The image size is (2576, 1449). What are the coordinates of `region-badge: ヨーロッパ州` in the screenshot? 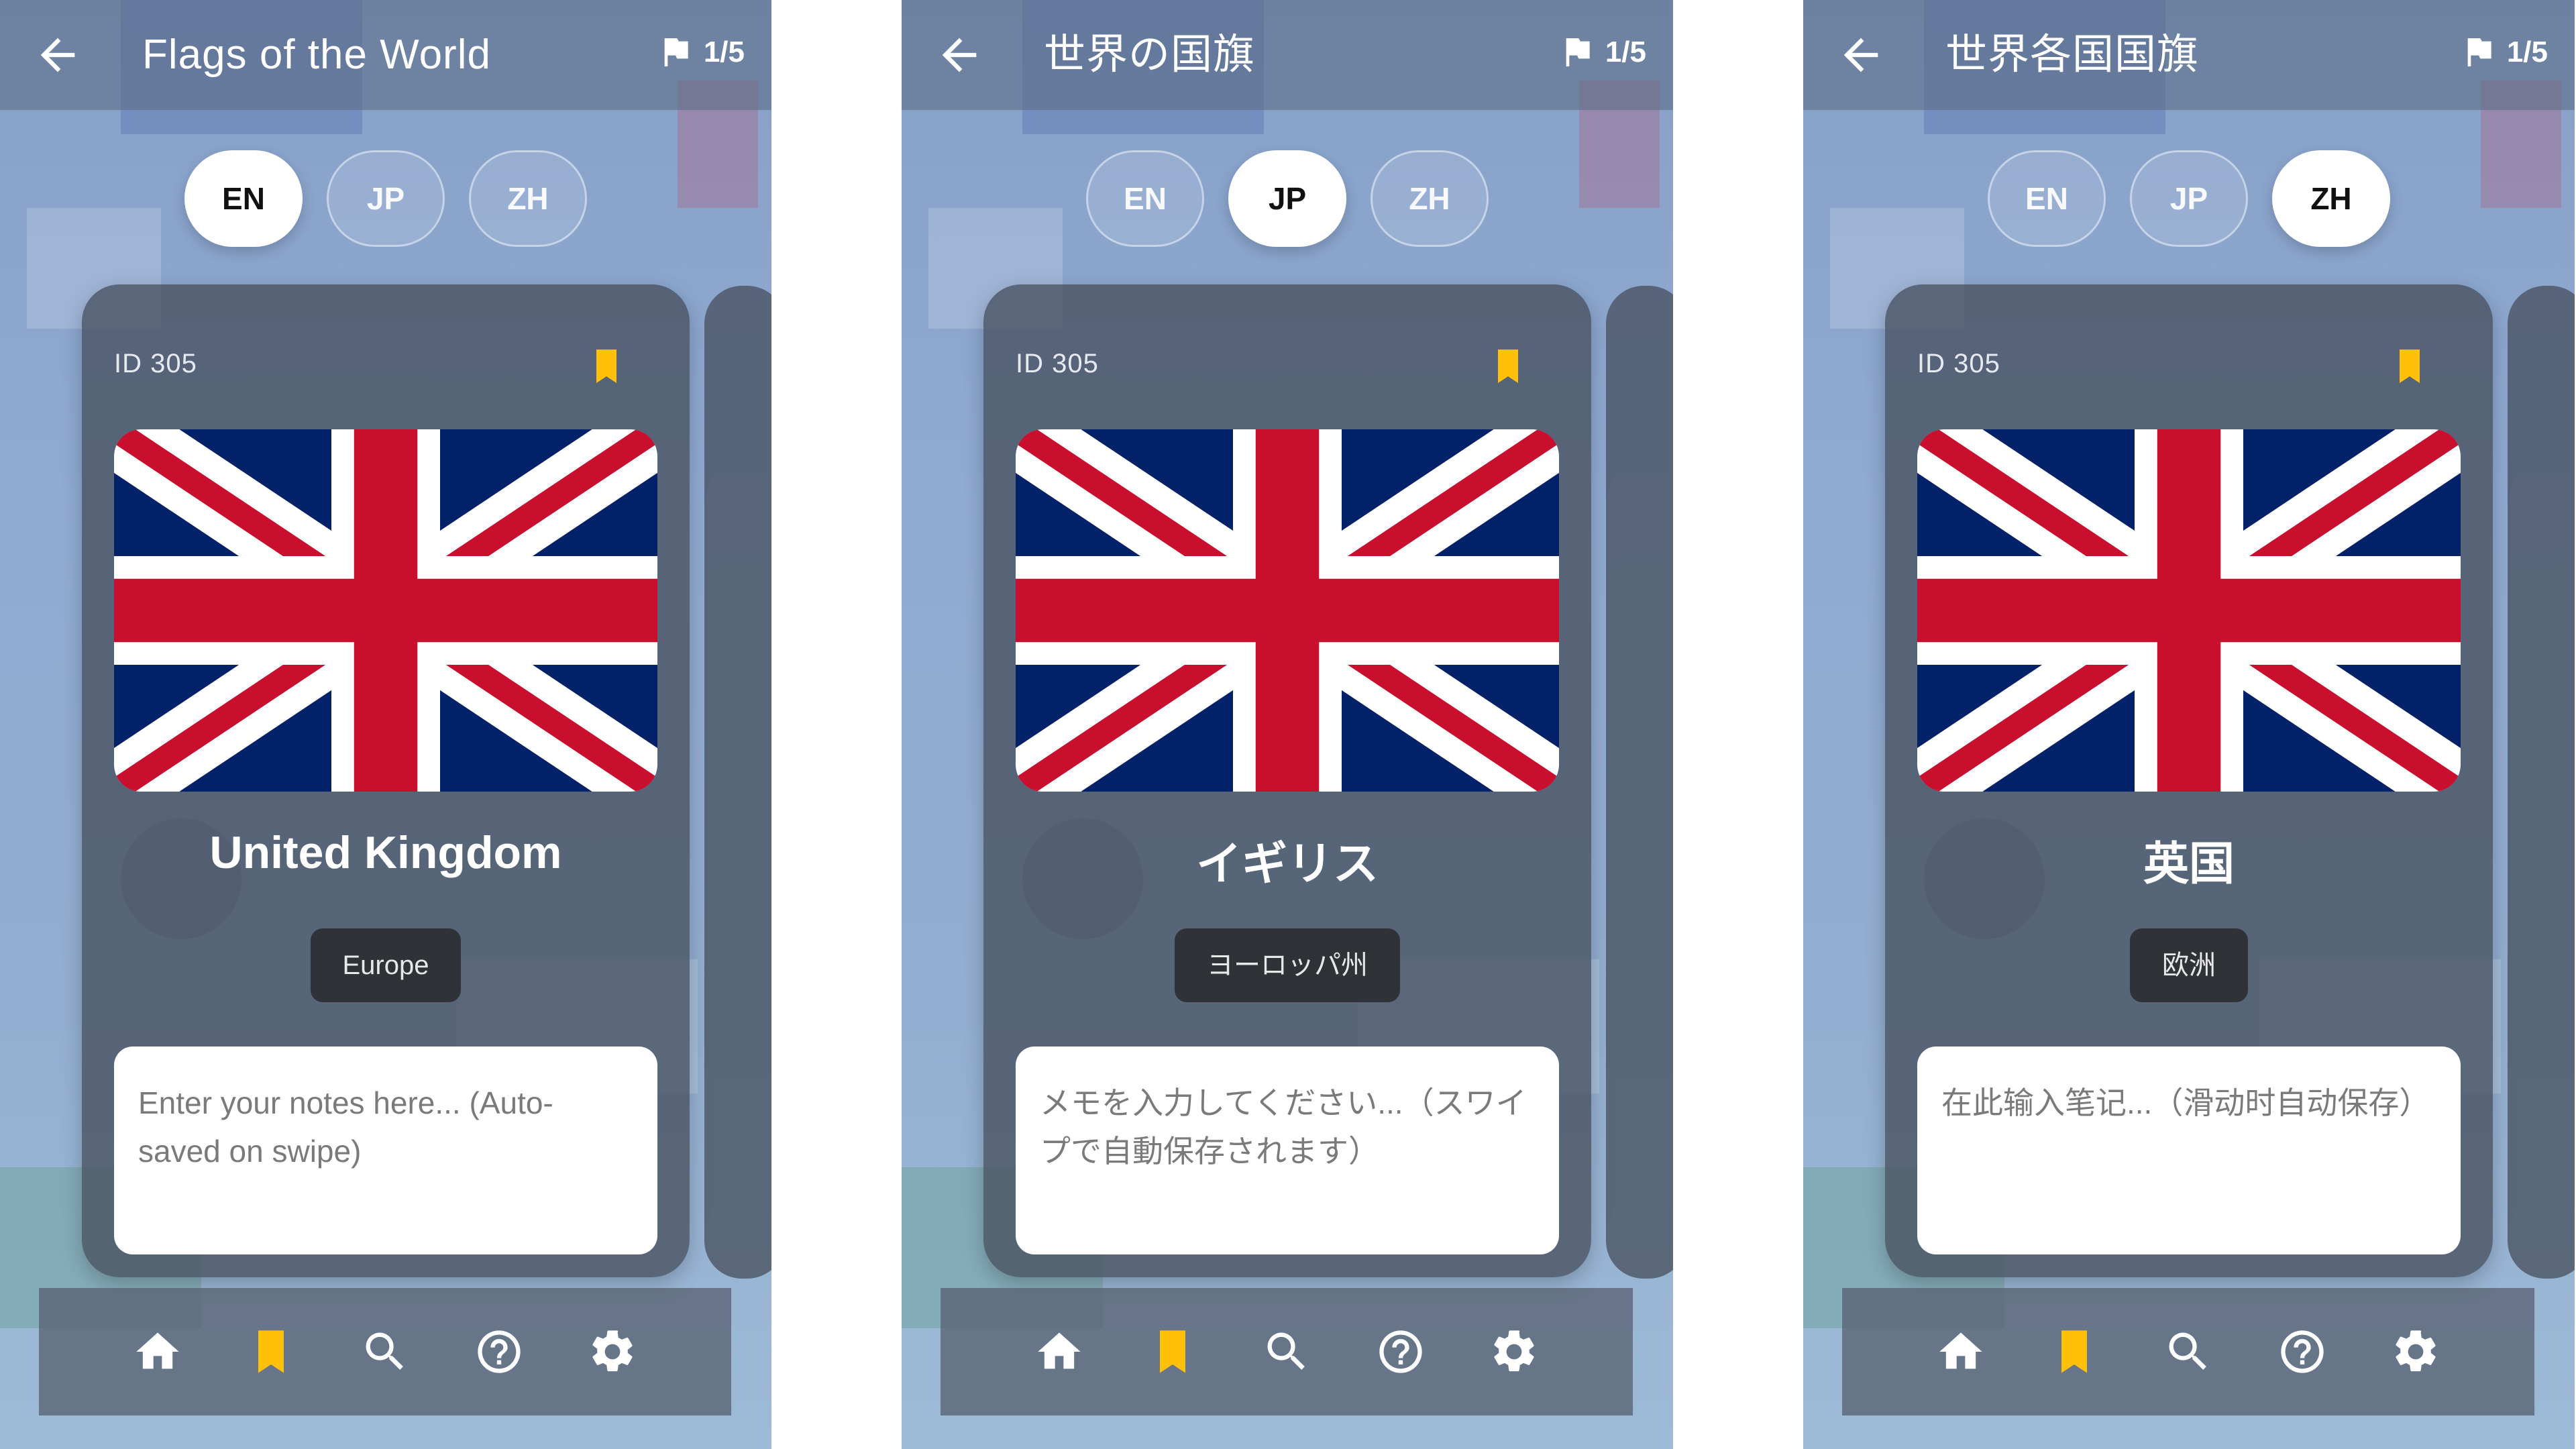 It's located at (1287, 965).